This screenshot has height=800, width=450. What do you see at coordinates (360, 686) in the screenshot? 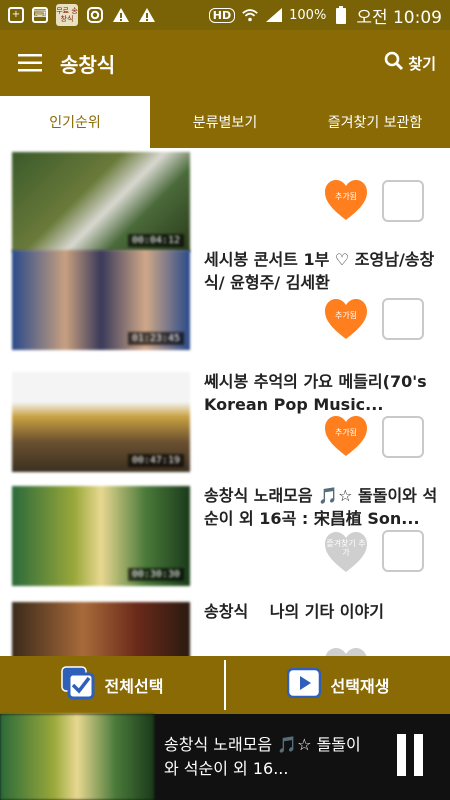
I see `play-selected-label: 선택재생` at bounding box center [360, 686].